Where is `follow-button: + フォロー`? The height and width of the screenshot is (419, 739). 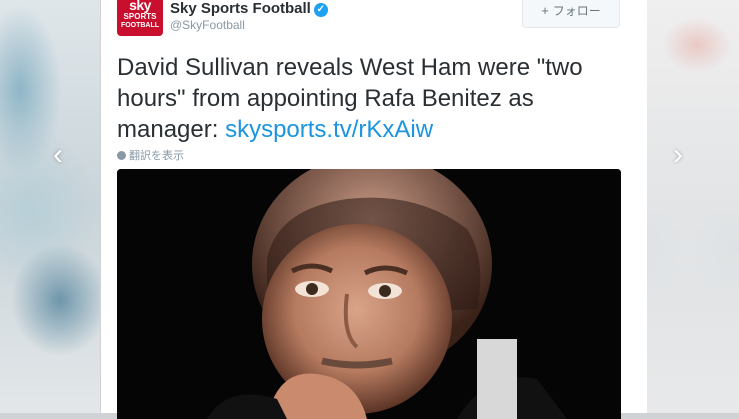 follow-button: + フォロー is located at coordinates (571, 14).